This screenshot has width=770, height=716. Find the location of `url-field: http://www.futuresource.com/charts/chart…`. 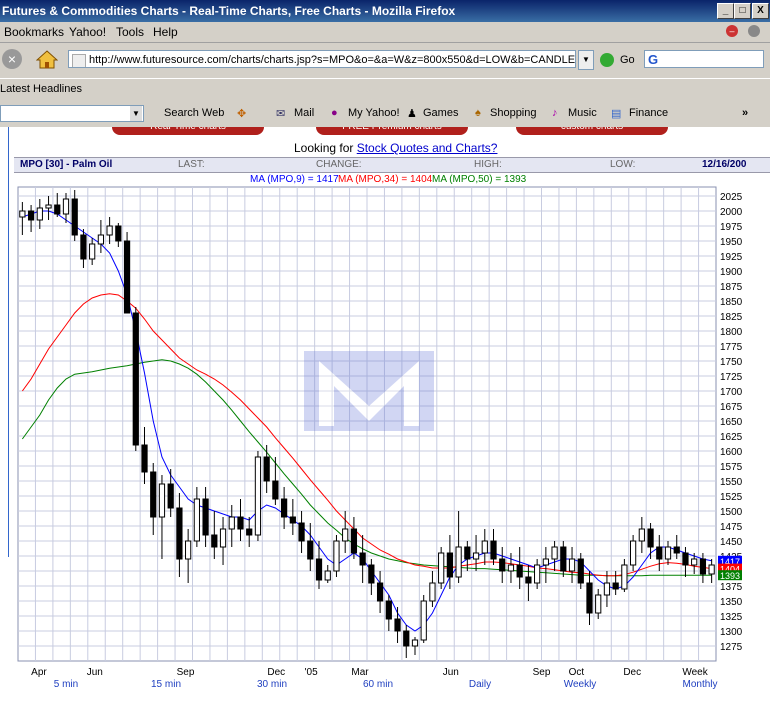

url-field: http://www.futuresource.com/charts/chart… is located at coordinates (322, 59).